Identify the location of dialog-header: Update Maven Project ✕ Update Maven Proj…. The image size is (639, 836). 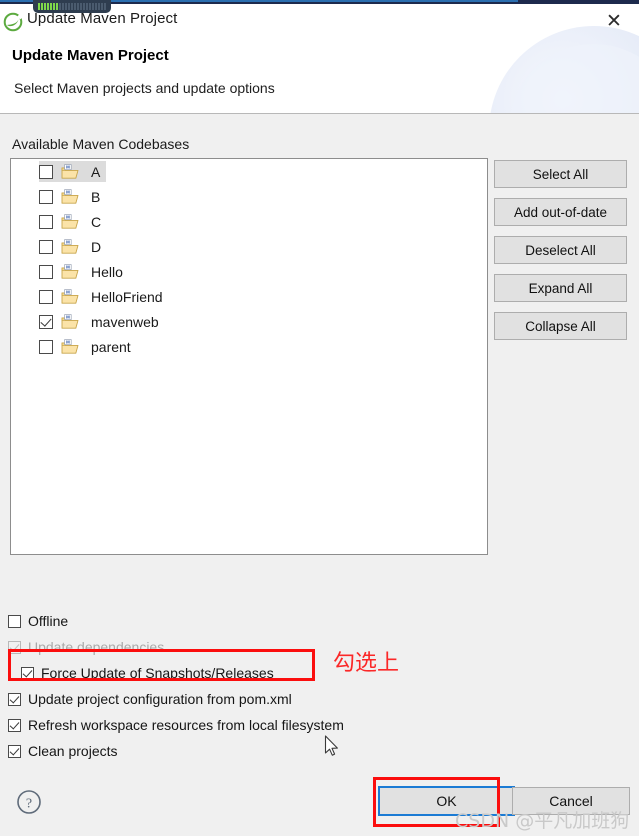
(319, 59).